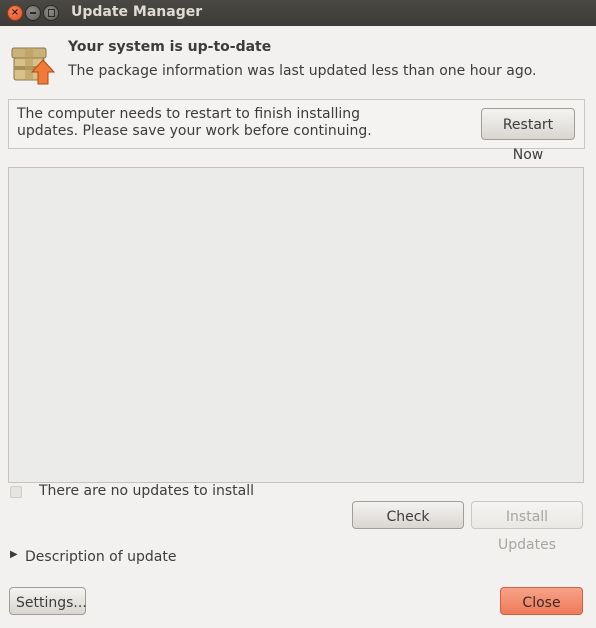 The width and height of the screenshot is (596, 628). What do you see at coordinates (298, 13) in the screenshot?
I see `title-bar: × Update Manager` at bounding box center [298, 13].